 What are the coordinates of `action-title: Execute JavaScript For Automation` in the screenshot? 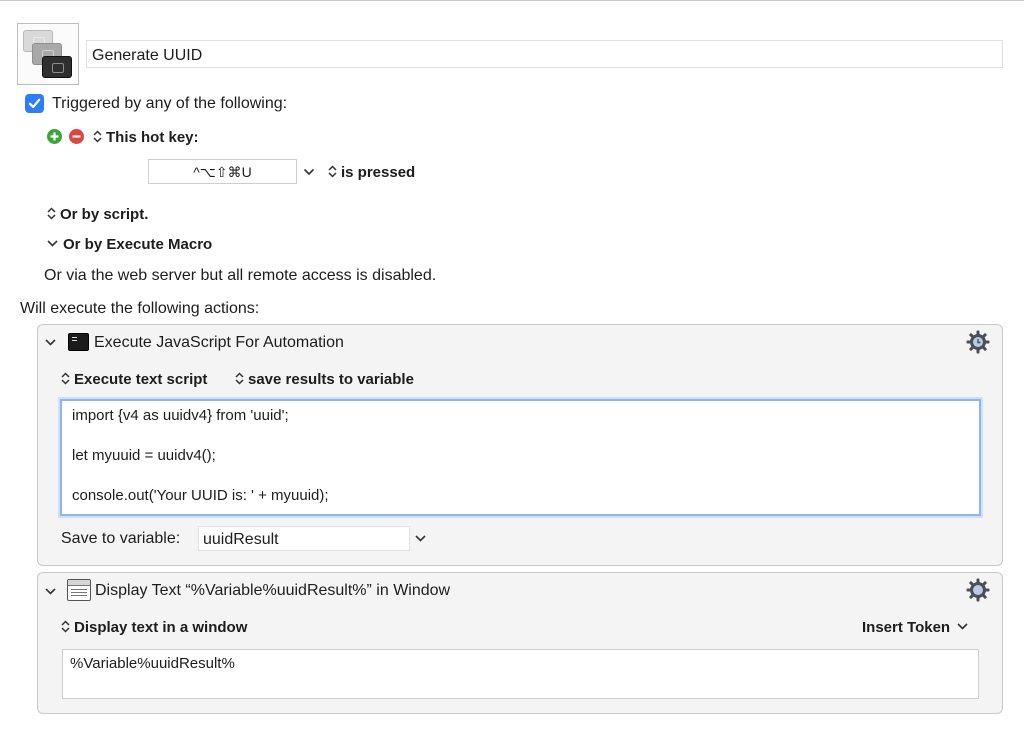 It's located at (219, 342).